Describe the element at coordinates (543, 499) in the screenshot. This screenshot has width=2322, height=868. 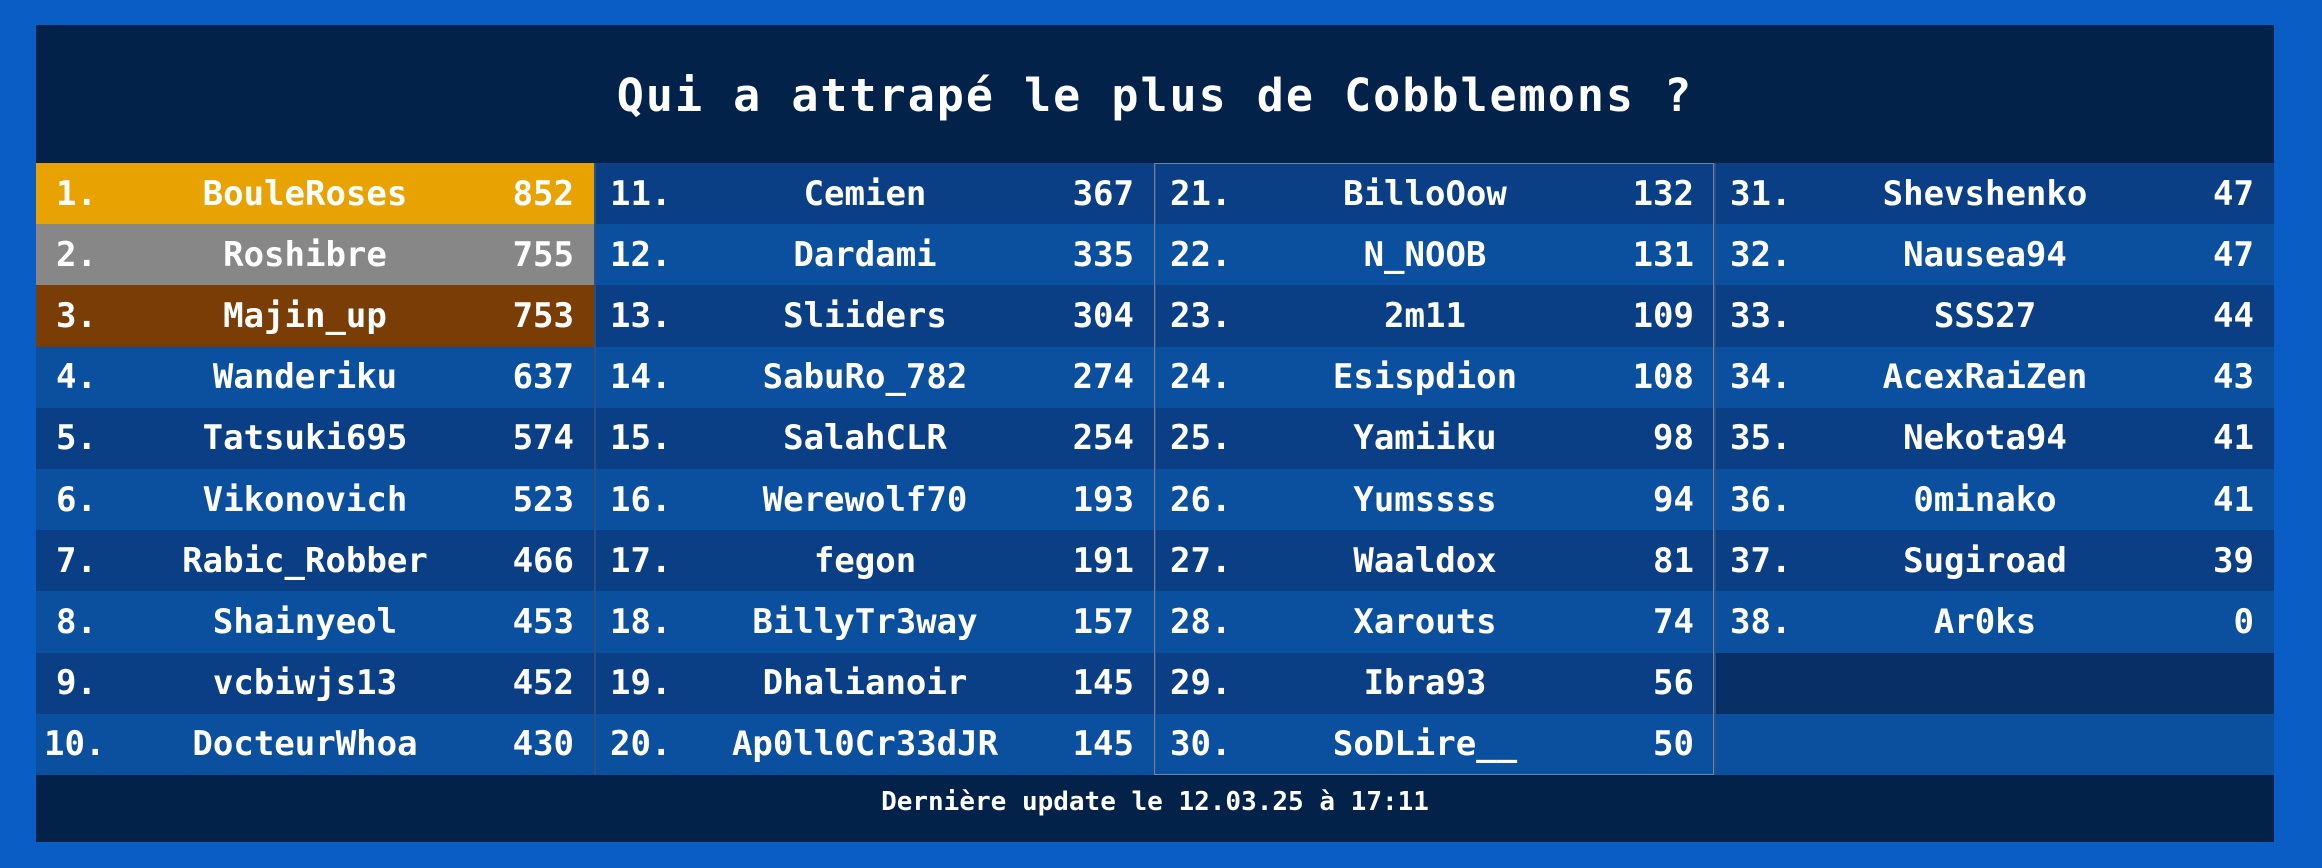
I see `player-score: 523` at that location.